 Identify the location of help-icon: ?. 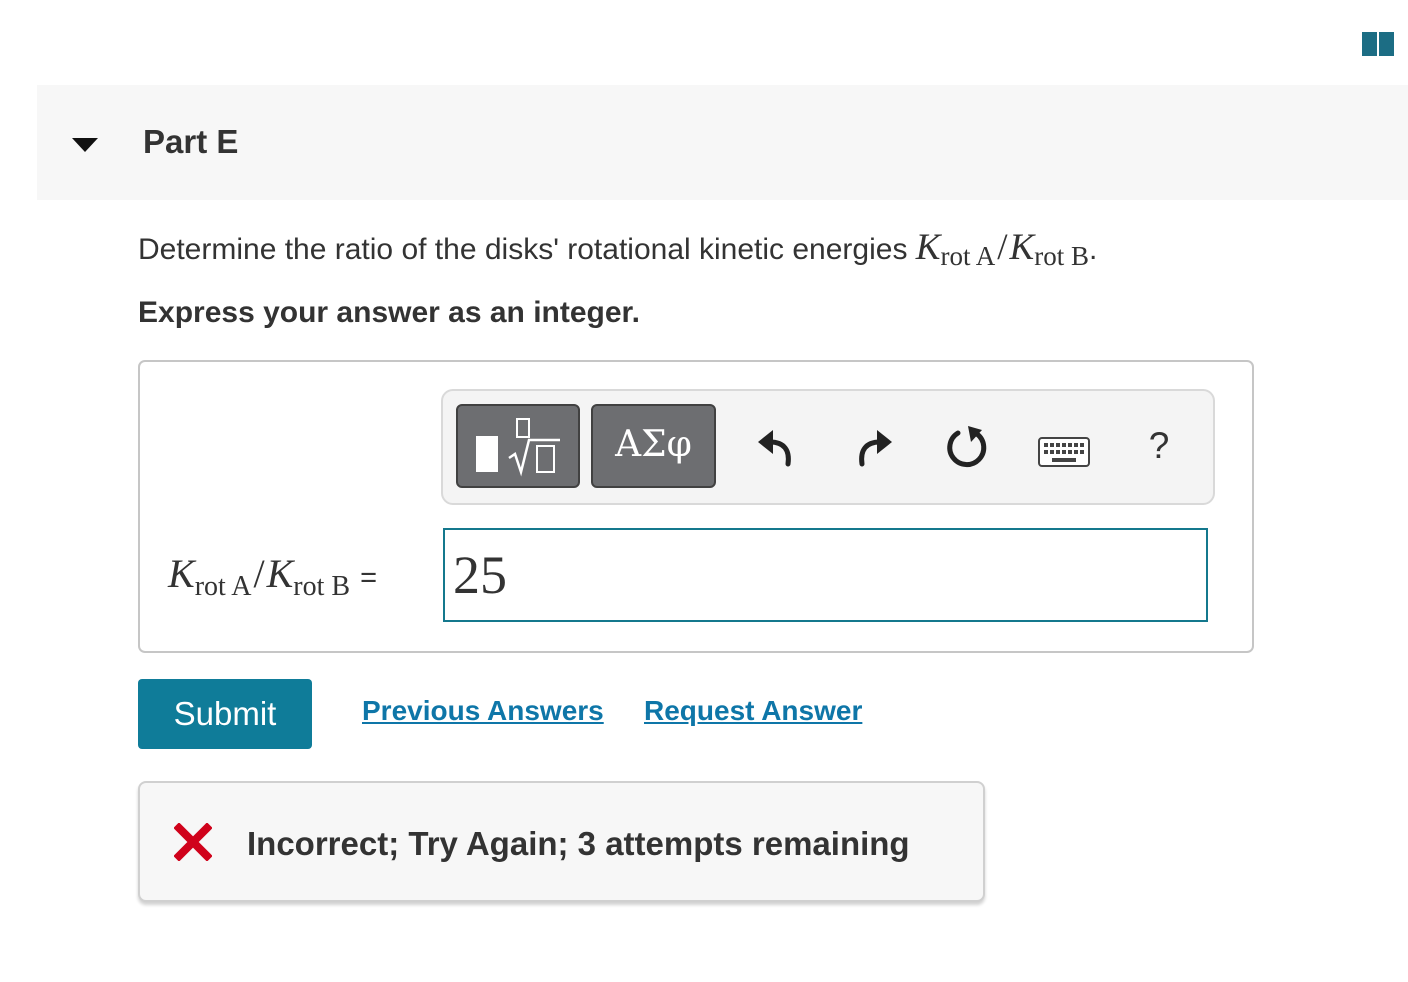
(1159, 446).